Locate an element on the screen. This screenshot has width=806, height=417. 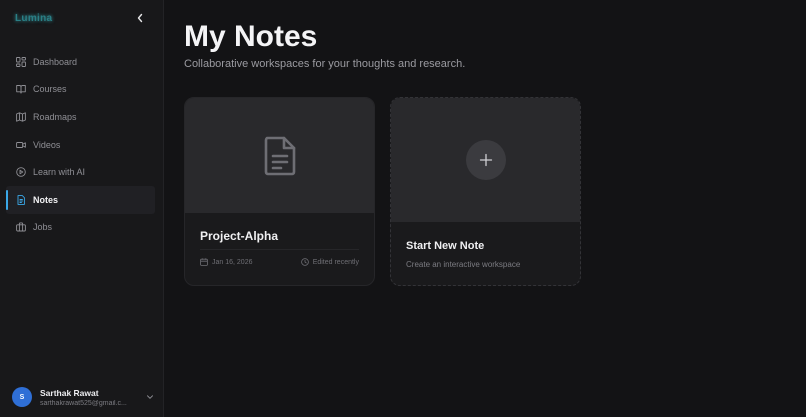
plus-icon is located at coordinates (485, 160).